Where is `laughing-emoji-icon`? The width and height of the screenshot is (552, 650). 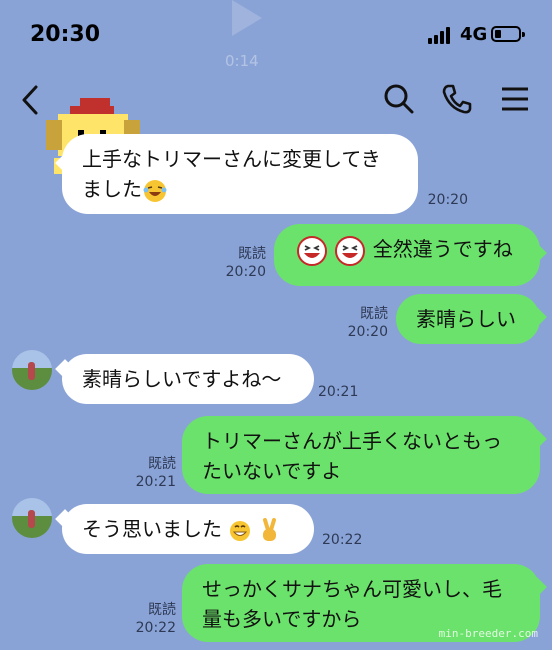 laughing-emoji-icon is located at coordinates (155, 190).